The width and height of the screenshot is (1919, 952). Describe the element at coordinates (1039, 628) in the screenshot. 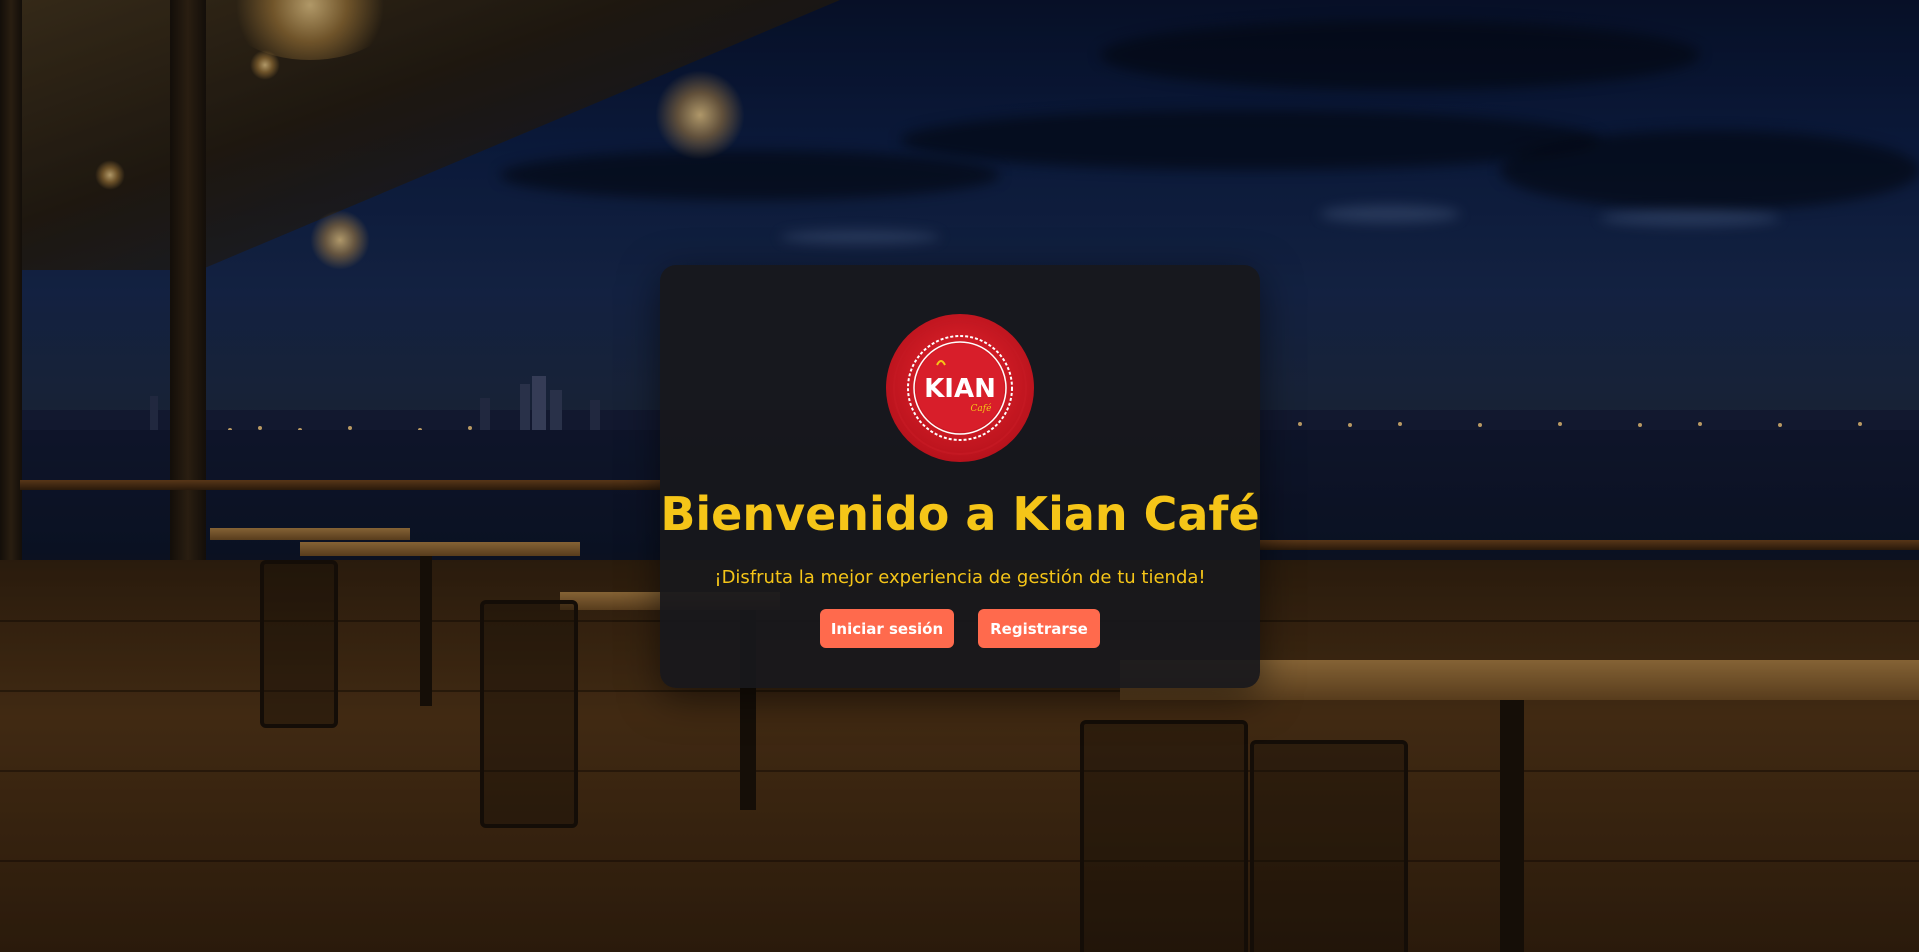

I see `register-button: Registrarse` at that location.